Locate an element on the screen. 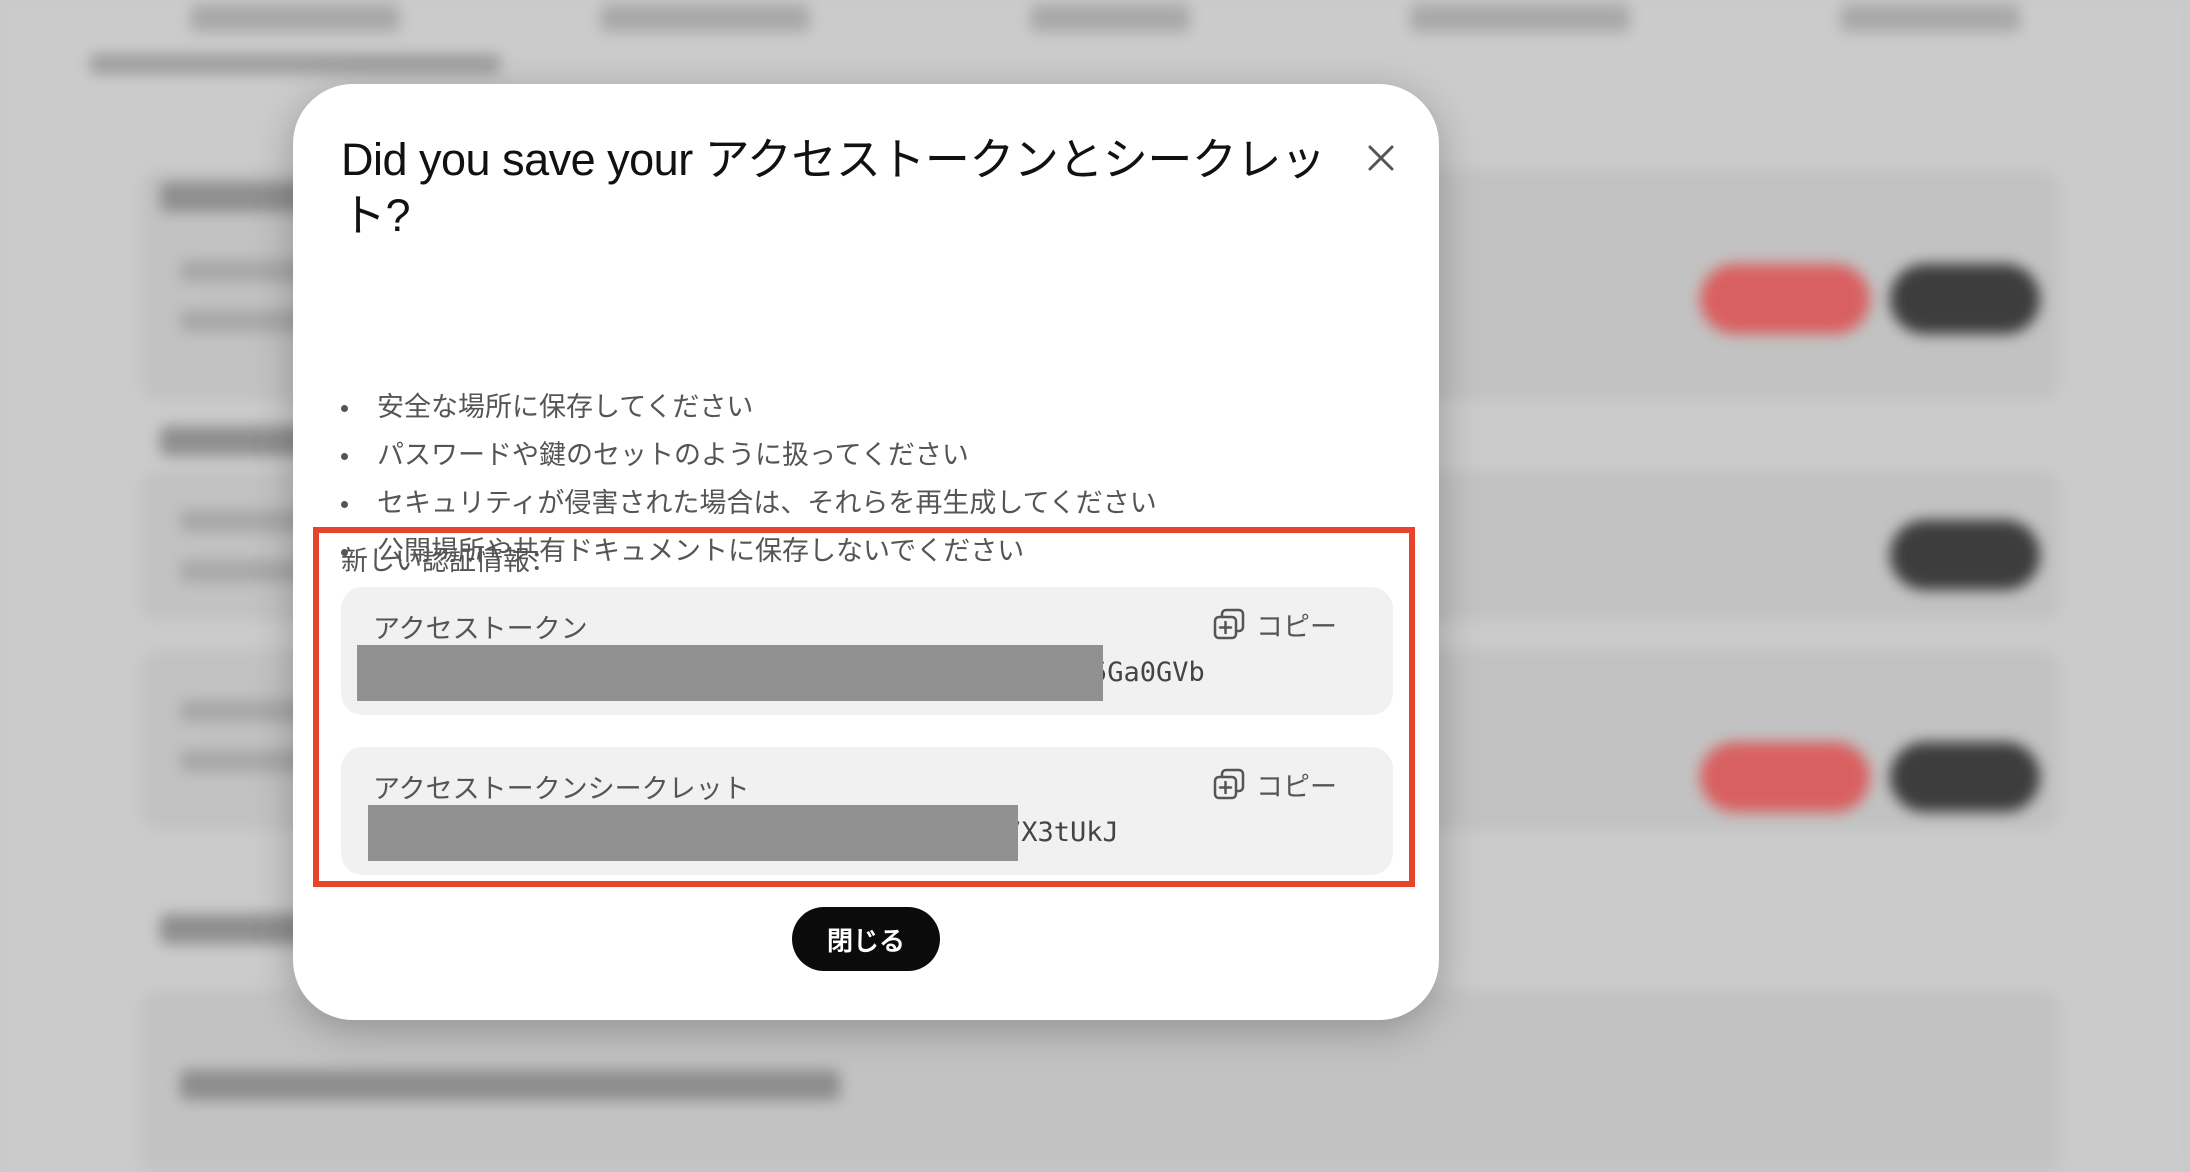 The width and height of the screenshot is (2190, 1172). list-item: 安全な場所に保存してください is located at coordinates (749, 408).